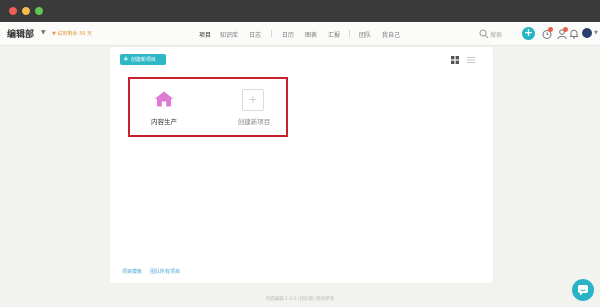 This screenshot has height=307, width=600. What do you see at coordinates (164, 99) in the screenshot?
I see `house-icon` at bounding box center [164, 99].